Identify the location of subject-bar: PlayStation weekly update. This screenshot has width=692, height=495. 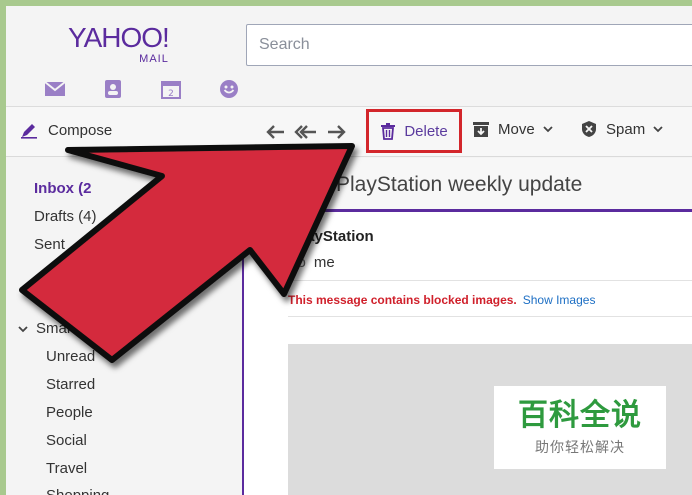
(468, 185).